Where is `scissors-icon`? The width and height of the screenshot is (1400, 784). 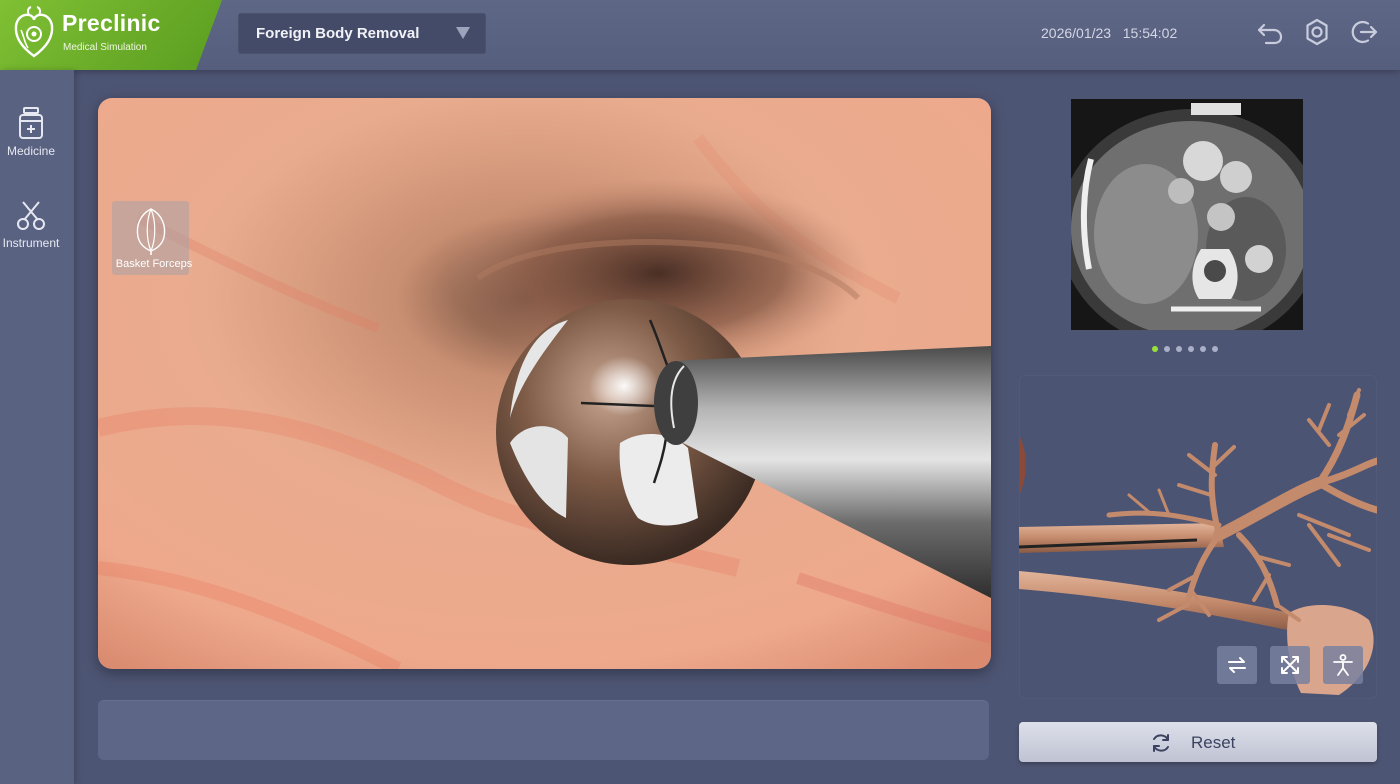 scissors-icon is located at coordinates (31, 215).